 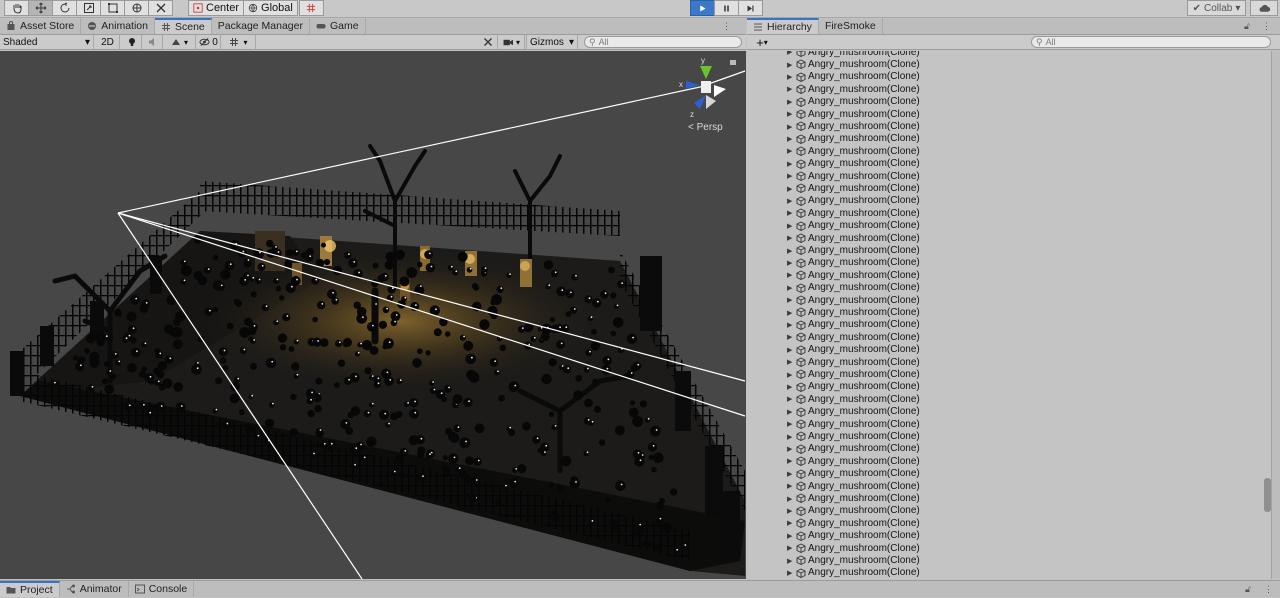 I want to click on step-button, so click(x=750, y=8).